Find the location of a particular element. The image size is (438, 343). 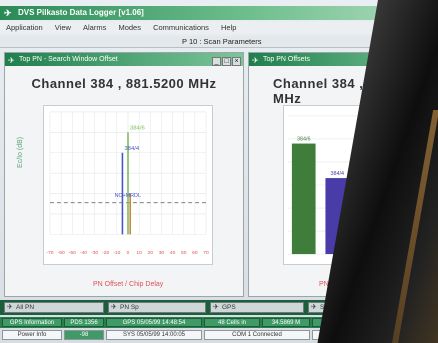

menu-view: View is located at coordinates (63, 28).